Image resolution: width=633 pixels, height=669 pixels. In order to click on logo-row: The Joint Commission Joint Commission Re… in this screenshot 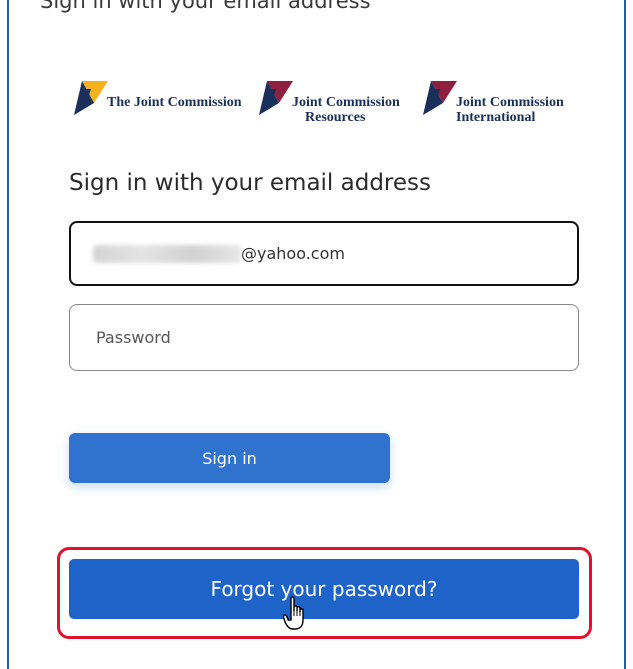, I will do `click(329, 109)`.